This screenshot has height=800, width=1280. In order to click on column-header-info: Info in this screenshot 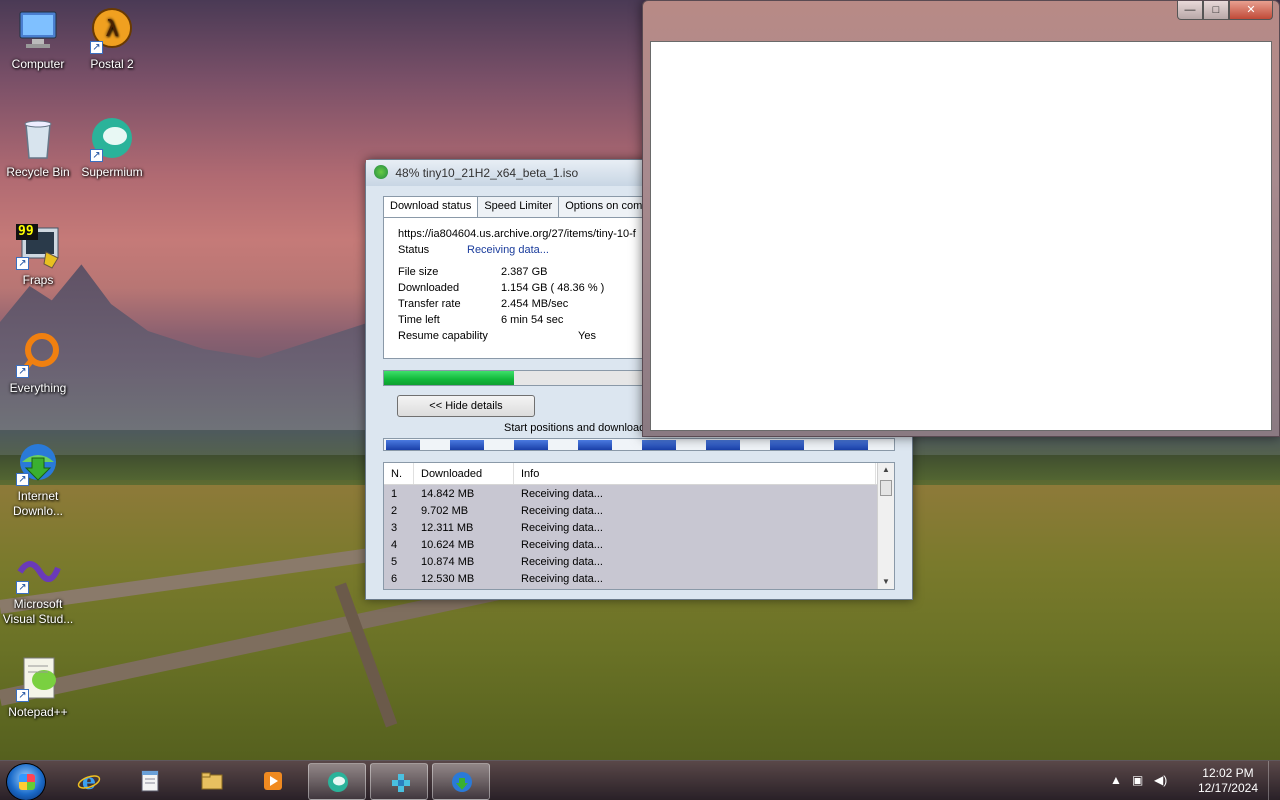, I will do `click(695, 473)`.